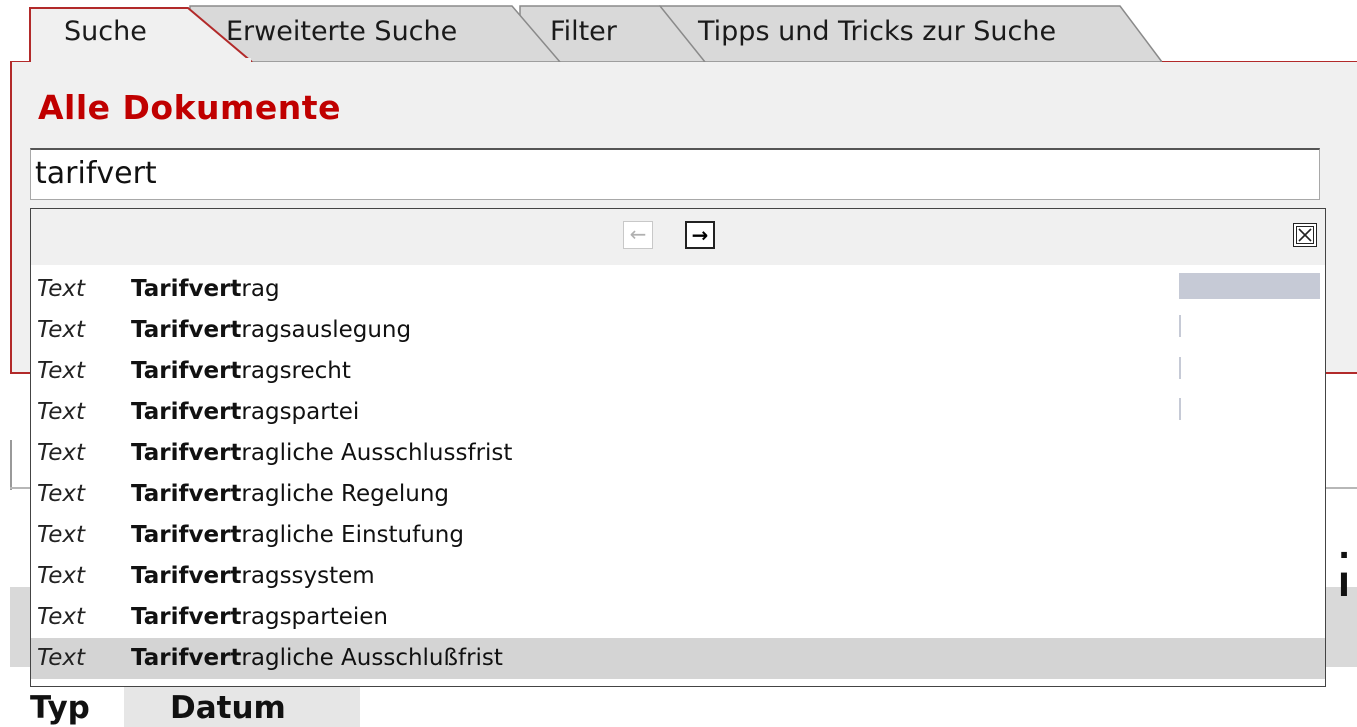 The image size is (1357, 727). Describe the element at coordinates (678, 289) in the screenshot. I see `suggestion-item: Text Tarifvertrag` at that location.